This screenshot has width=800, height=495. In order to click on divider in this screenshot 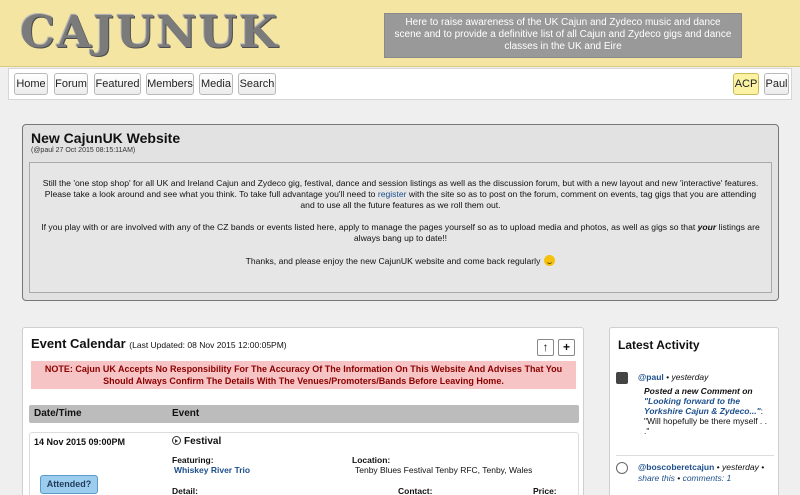, I will do `click(695, 455)`.